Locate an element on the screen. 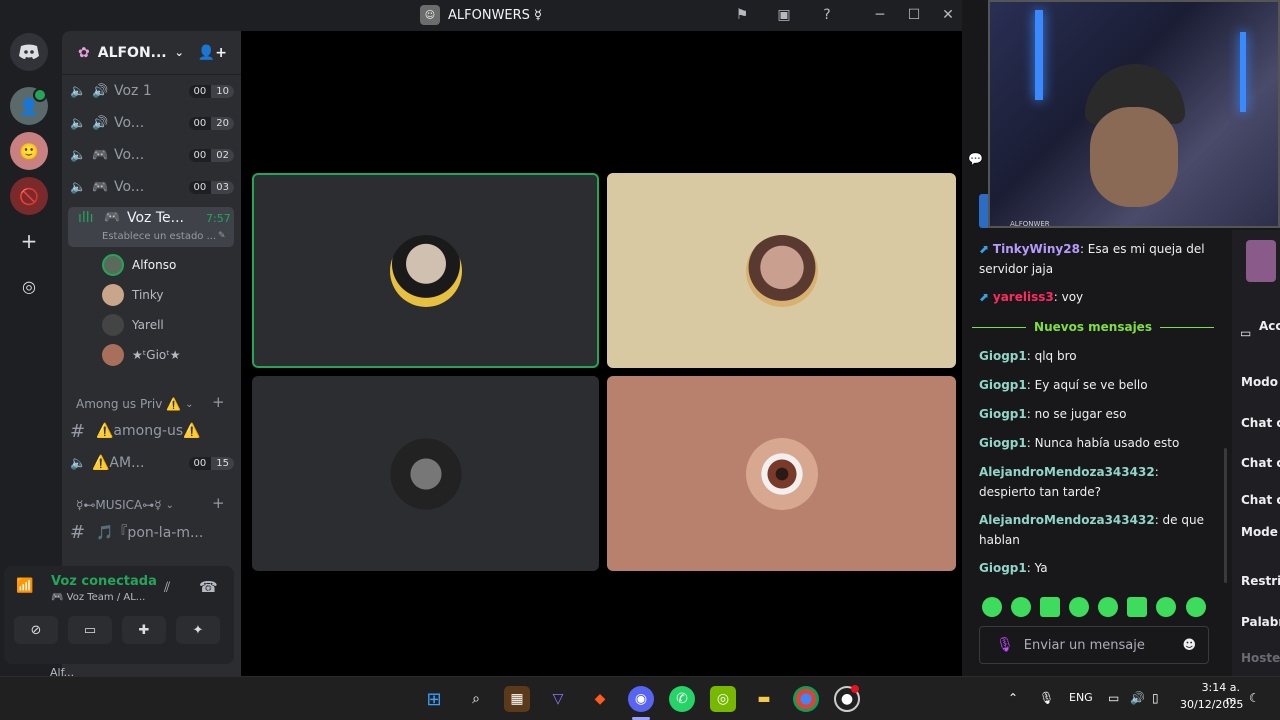  invite-icon: 👤+ is located at coordinates (212, 53).